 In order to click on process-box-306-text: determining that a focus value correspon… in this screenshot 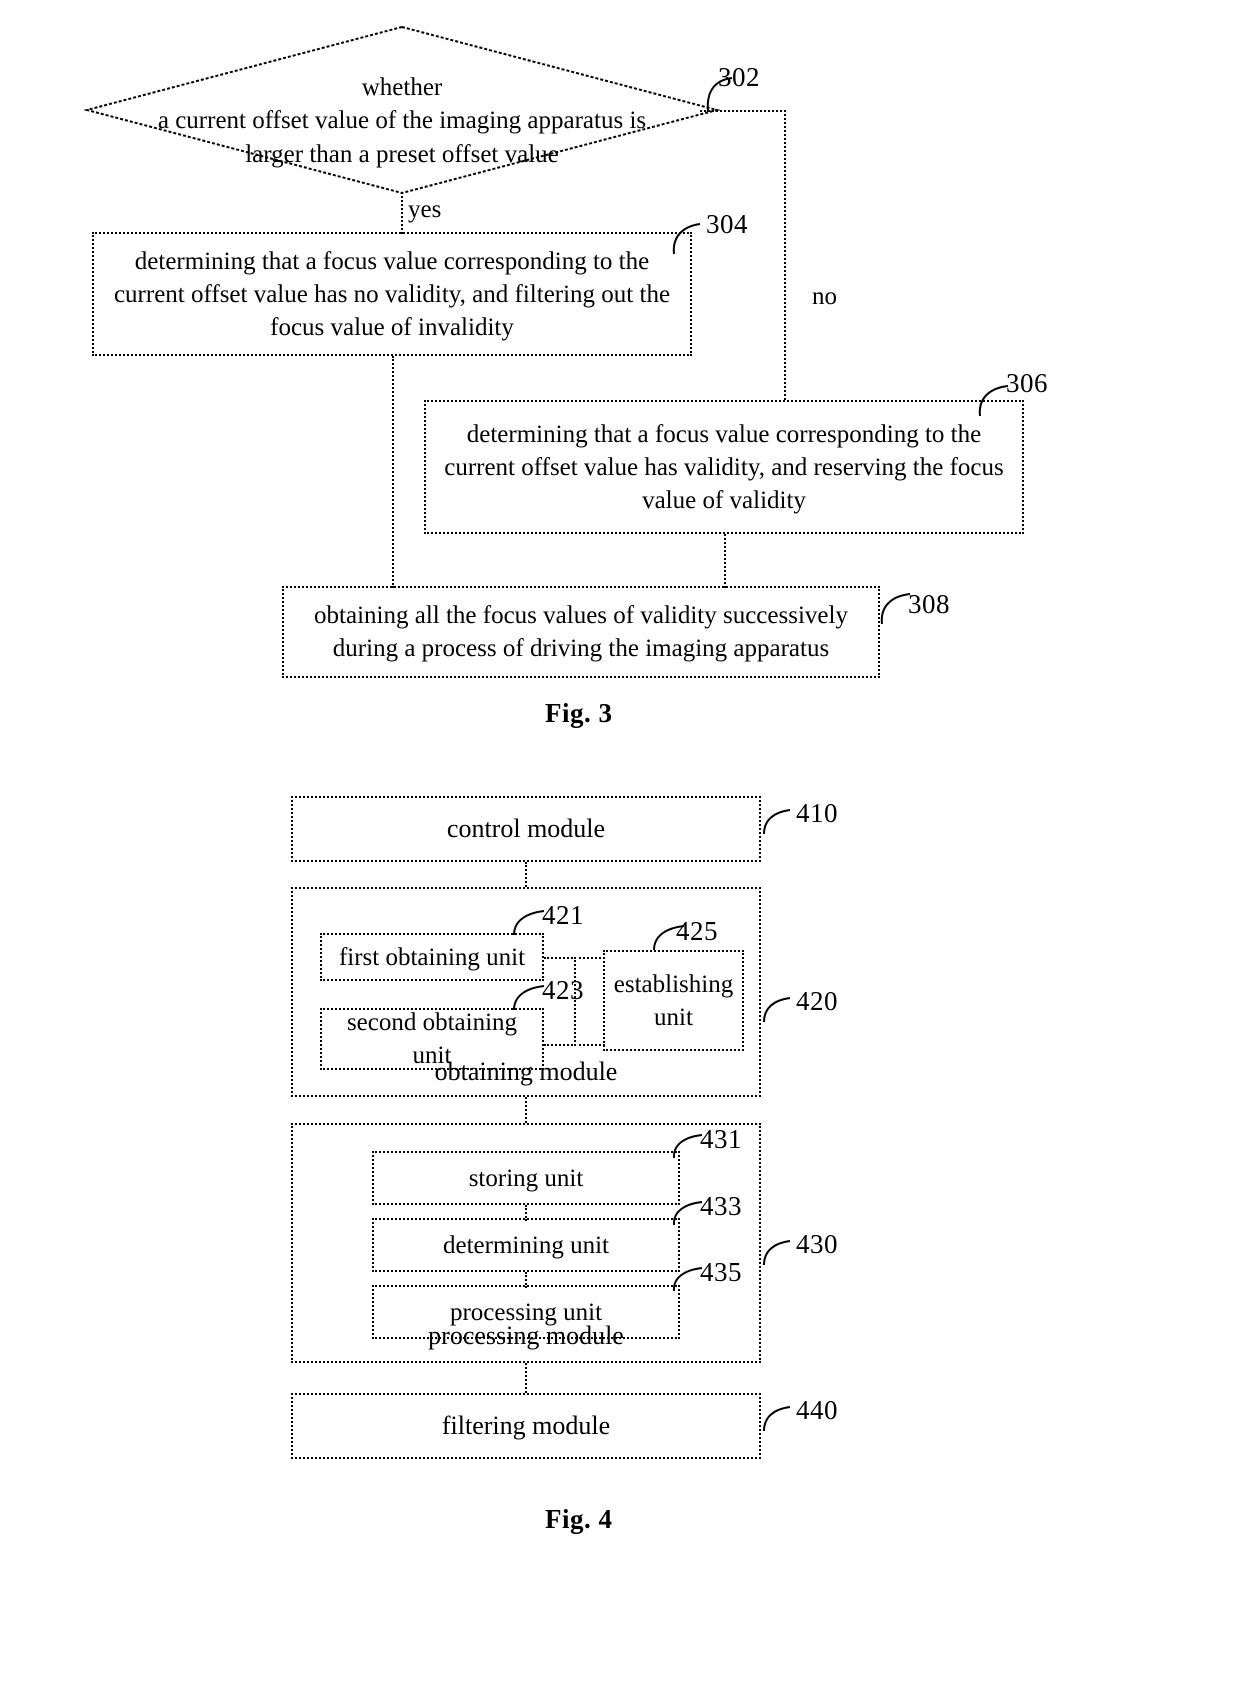, I will do `click(724, 467)`.